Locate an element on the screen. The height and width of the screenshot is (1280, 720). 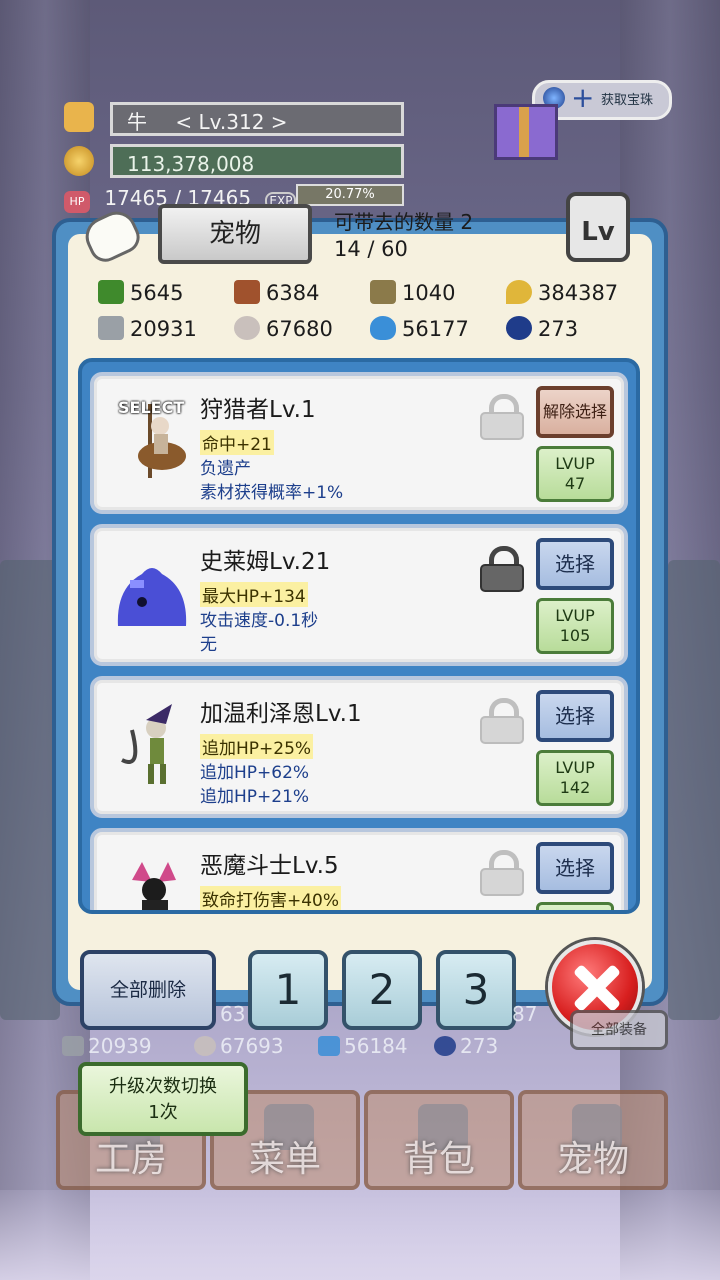
resource-ingot: 20931 is located at coordinates (147, 328).